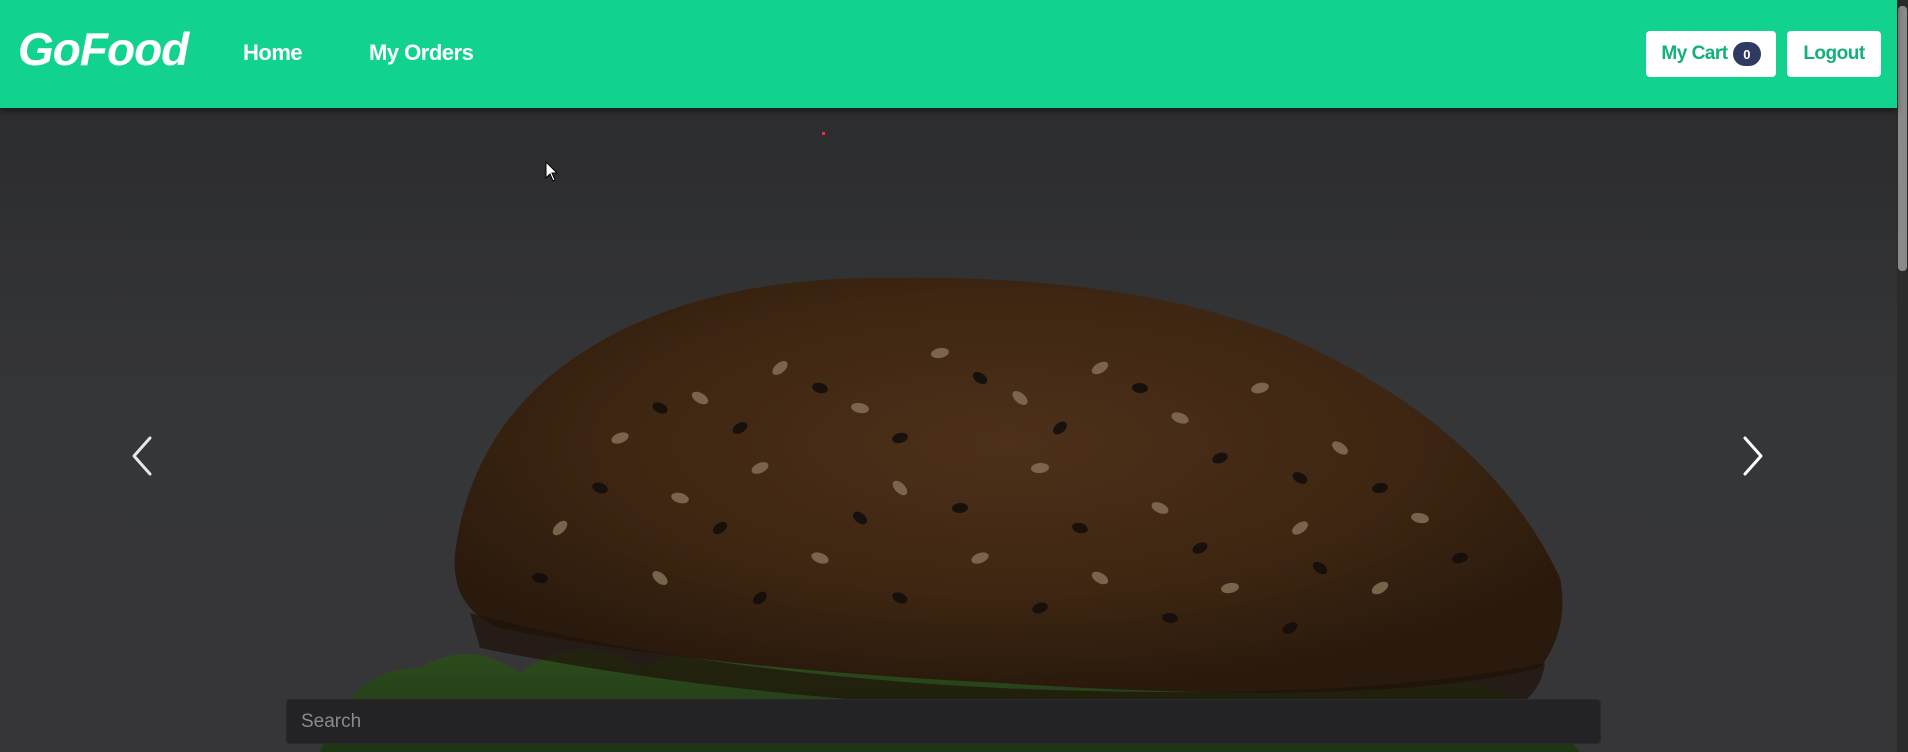 The height and width of the screenshot is (752, 1908). Describe the element at coordinates (1834, 54) in the screenshot. I see `logout-button: Logout` at that location.